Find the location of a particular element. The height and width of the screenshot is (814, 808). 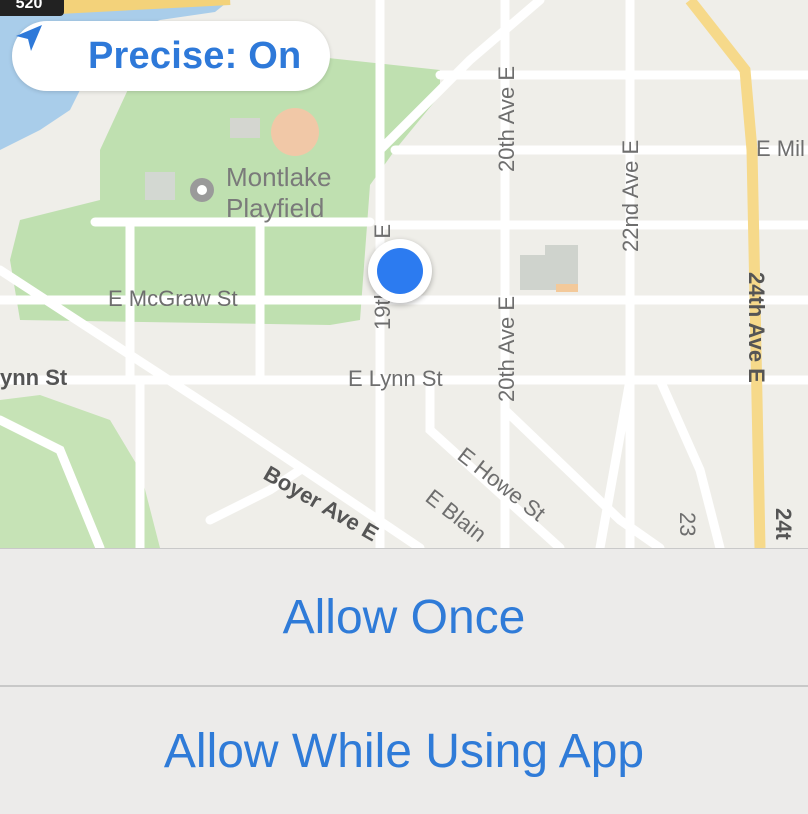

allow-while-using-label: Allow While Using App is located at coordinates (404, 751).